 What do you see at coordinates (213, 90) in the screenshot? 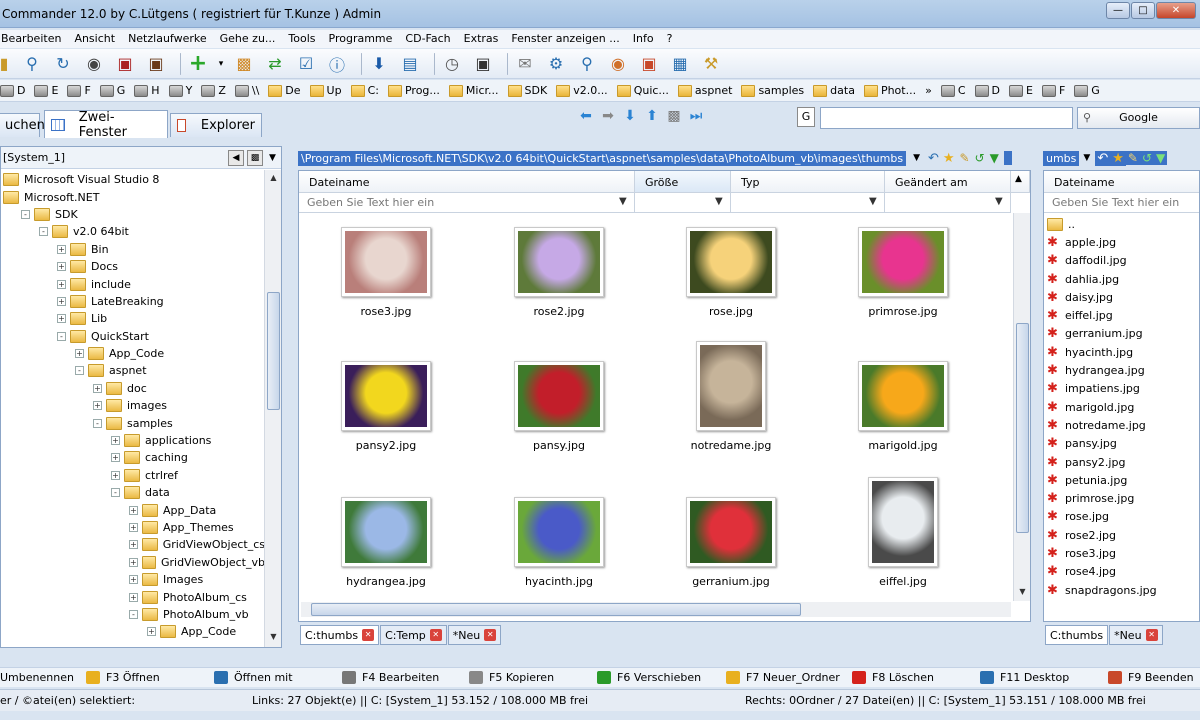
I see `drive-button: Z` at bounding box center [213, 90].